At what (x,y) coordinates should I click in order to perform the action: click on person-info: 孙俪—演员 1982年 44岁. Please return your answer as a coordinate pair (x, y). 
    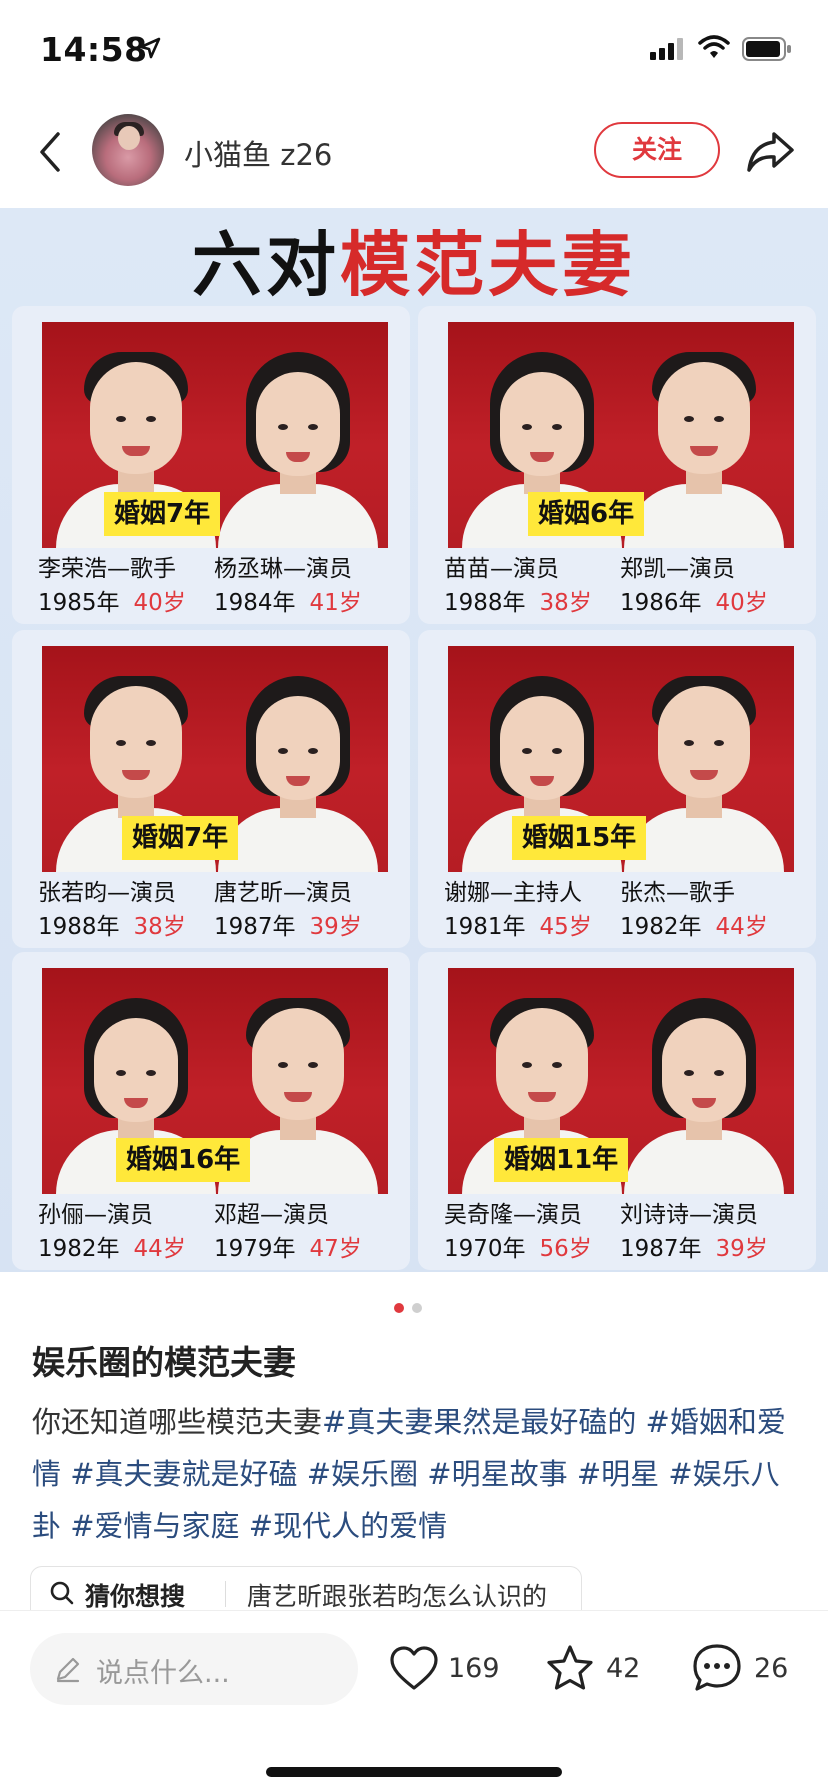
    Looking at the image, I should click on (112, 1232).